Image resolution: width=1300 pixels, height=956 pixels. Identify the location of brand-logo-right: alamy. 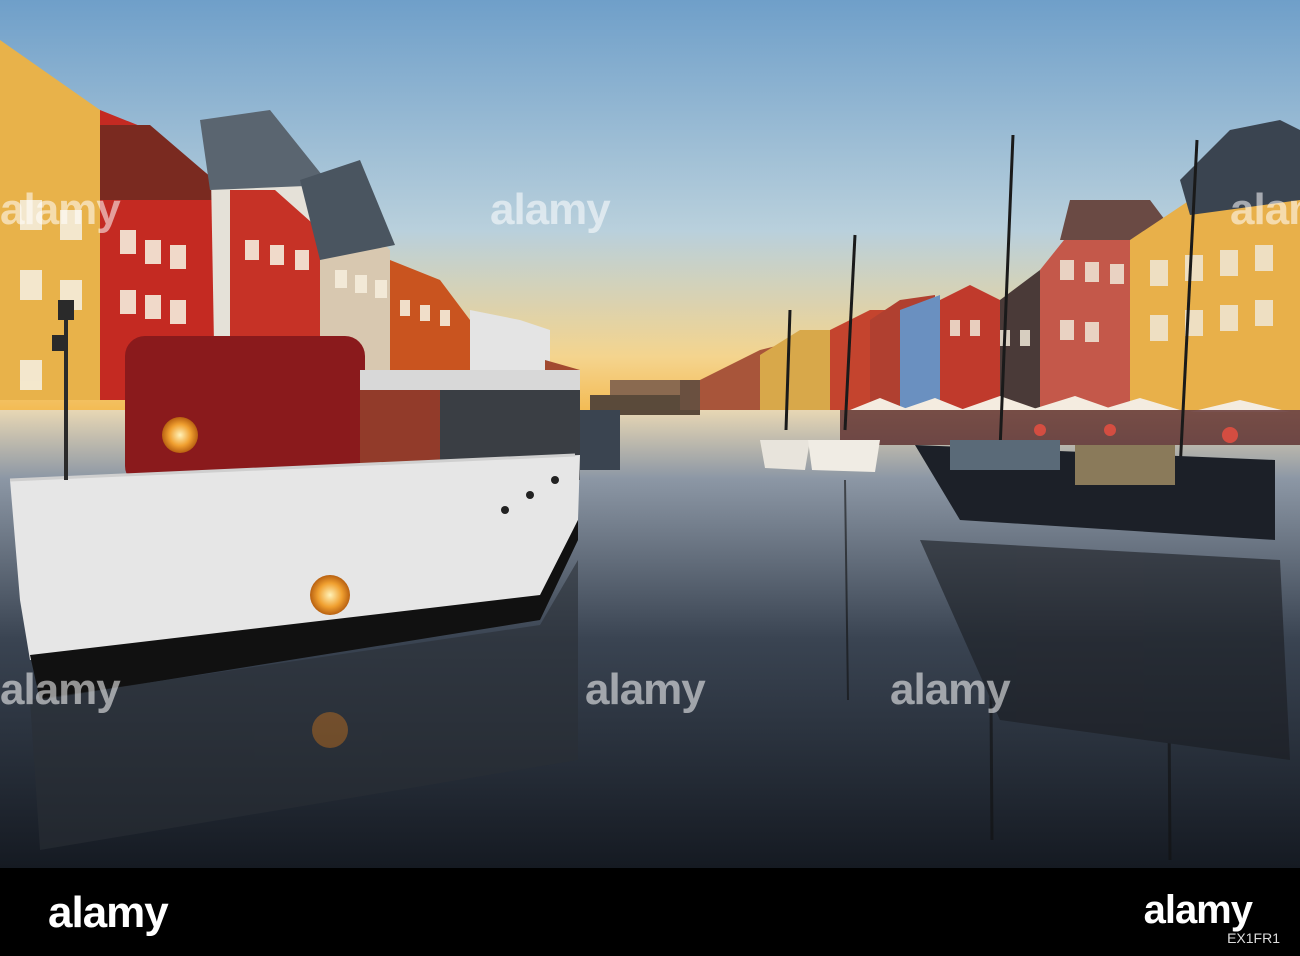
(1198, 910).